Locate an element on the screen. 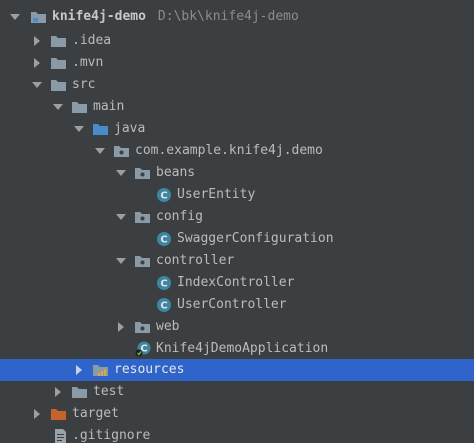 The image size is (474, 443). source-folder-icon is located at coordinates (101, 129).